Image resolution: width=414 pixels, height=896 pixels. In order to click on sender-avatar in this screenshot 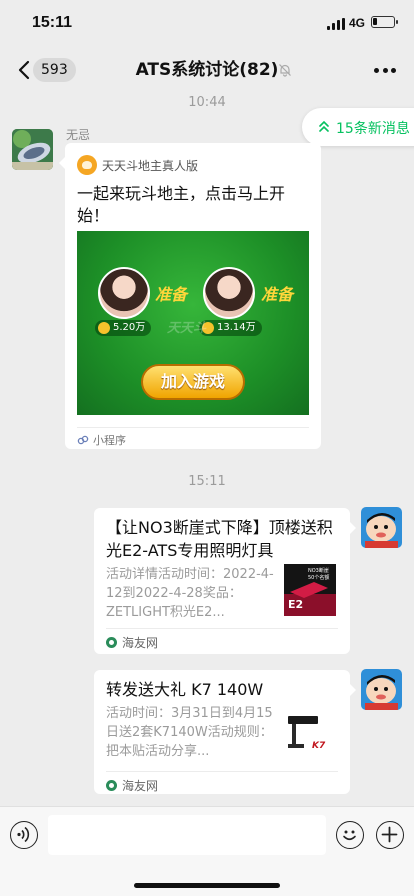, I will do `click(32, 149)`.